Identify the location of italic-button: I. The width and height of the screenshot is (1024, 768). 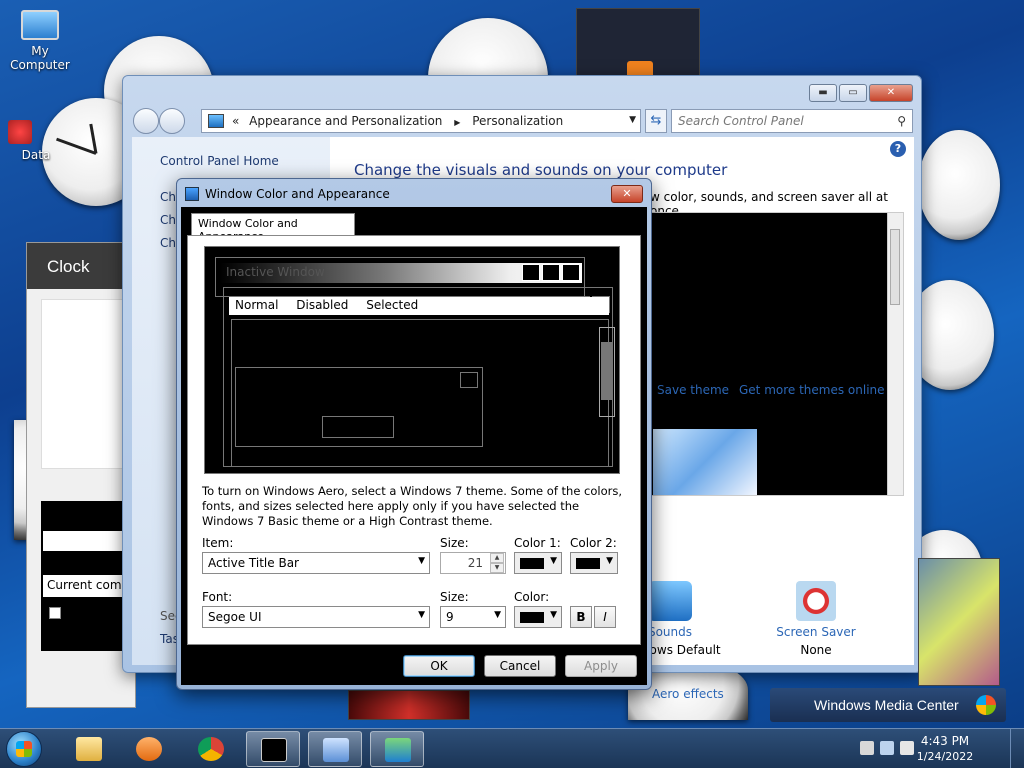
(605, 617).